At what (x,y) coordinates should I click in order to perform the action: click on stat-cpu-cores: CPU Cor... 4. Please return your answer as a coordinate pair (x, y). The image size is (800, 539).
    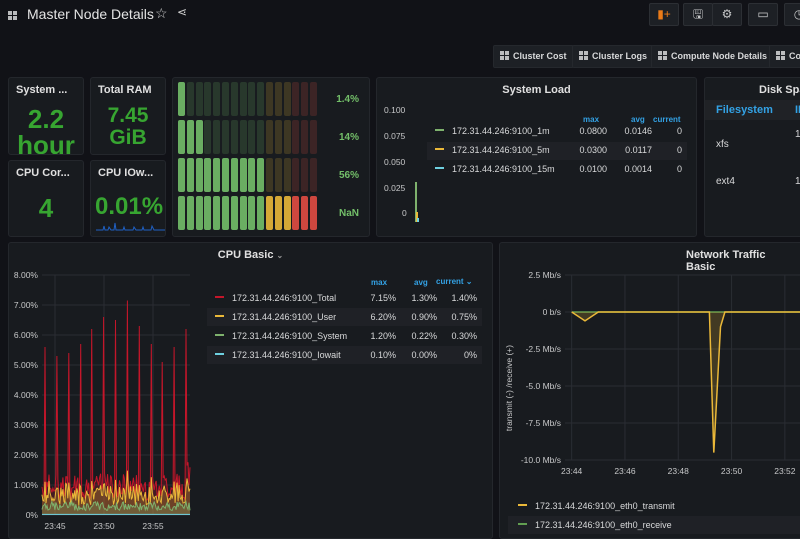
    Looking at the image, I should click on (46, 198).